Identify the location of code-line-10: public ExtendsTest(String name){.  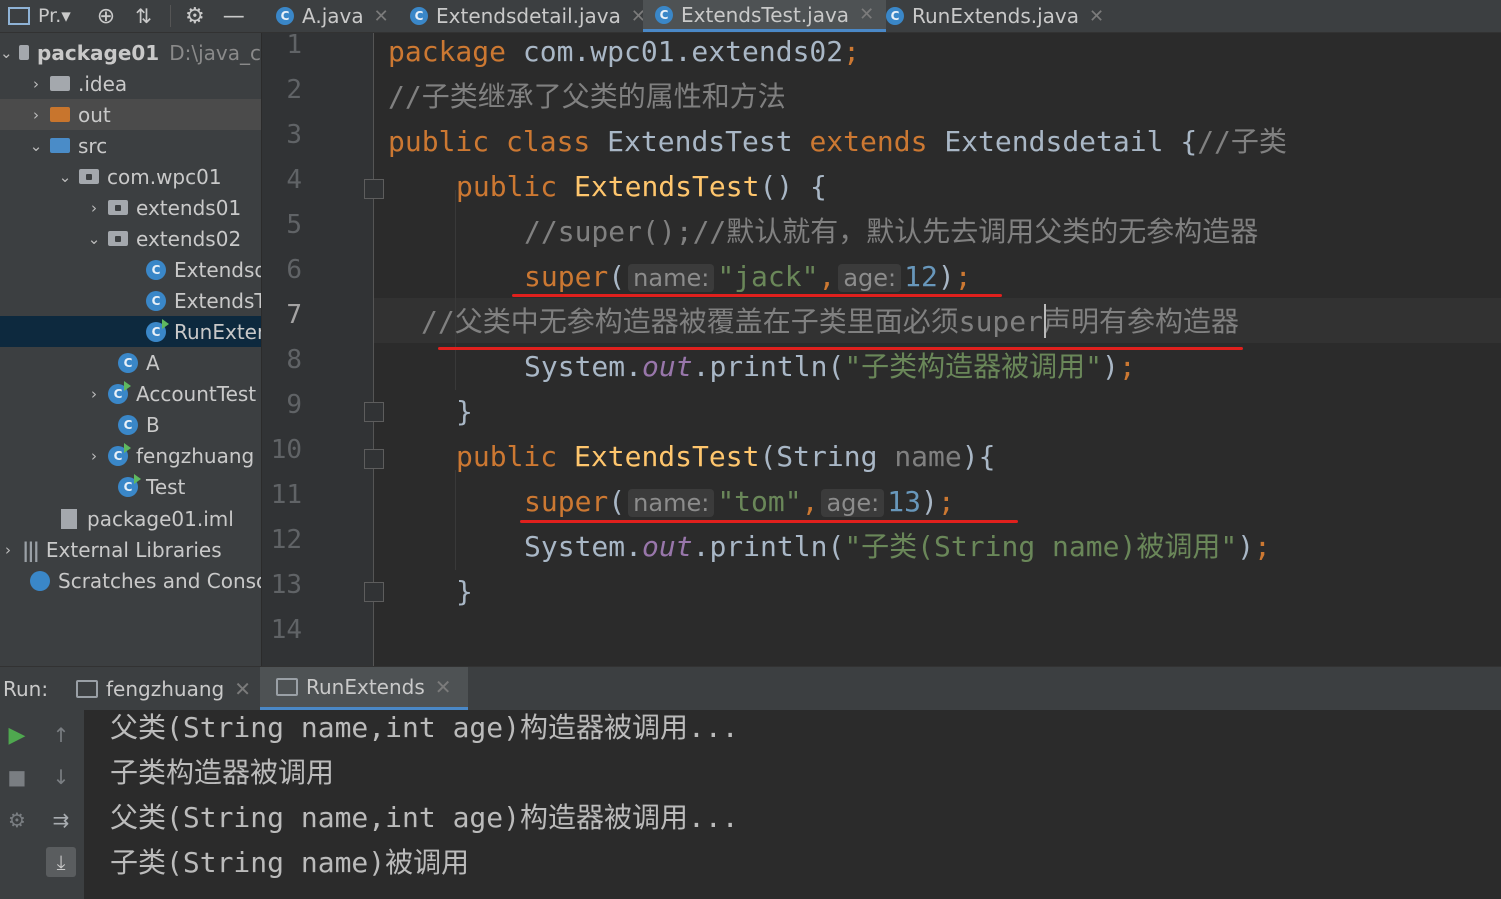
(691, 456).